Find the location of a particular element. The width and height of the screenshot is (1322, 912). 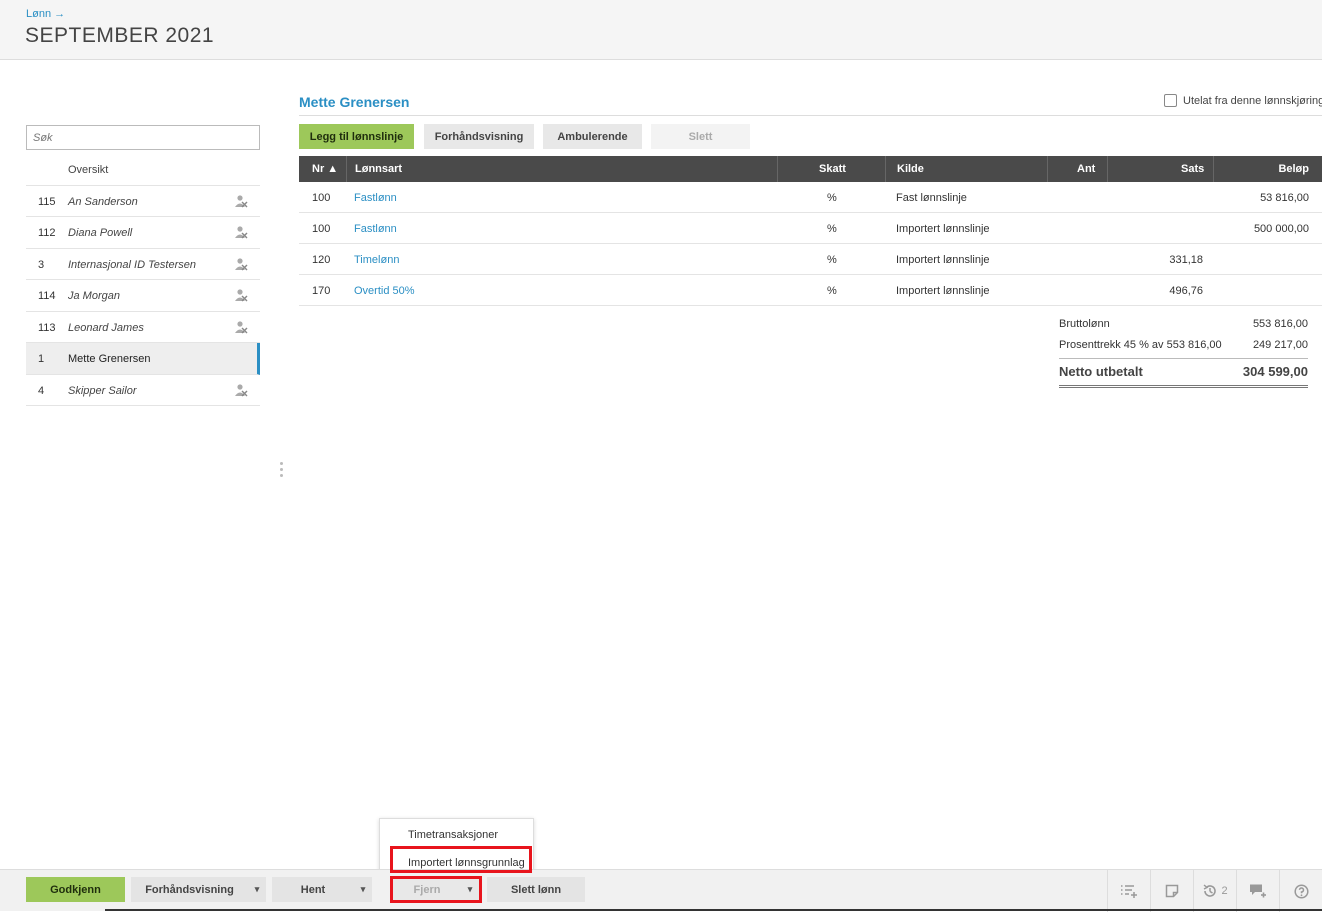

cell-nr: 120 is located at coordinates (321, 260).